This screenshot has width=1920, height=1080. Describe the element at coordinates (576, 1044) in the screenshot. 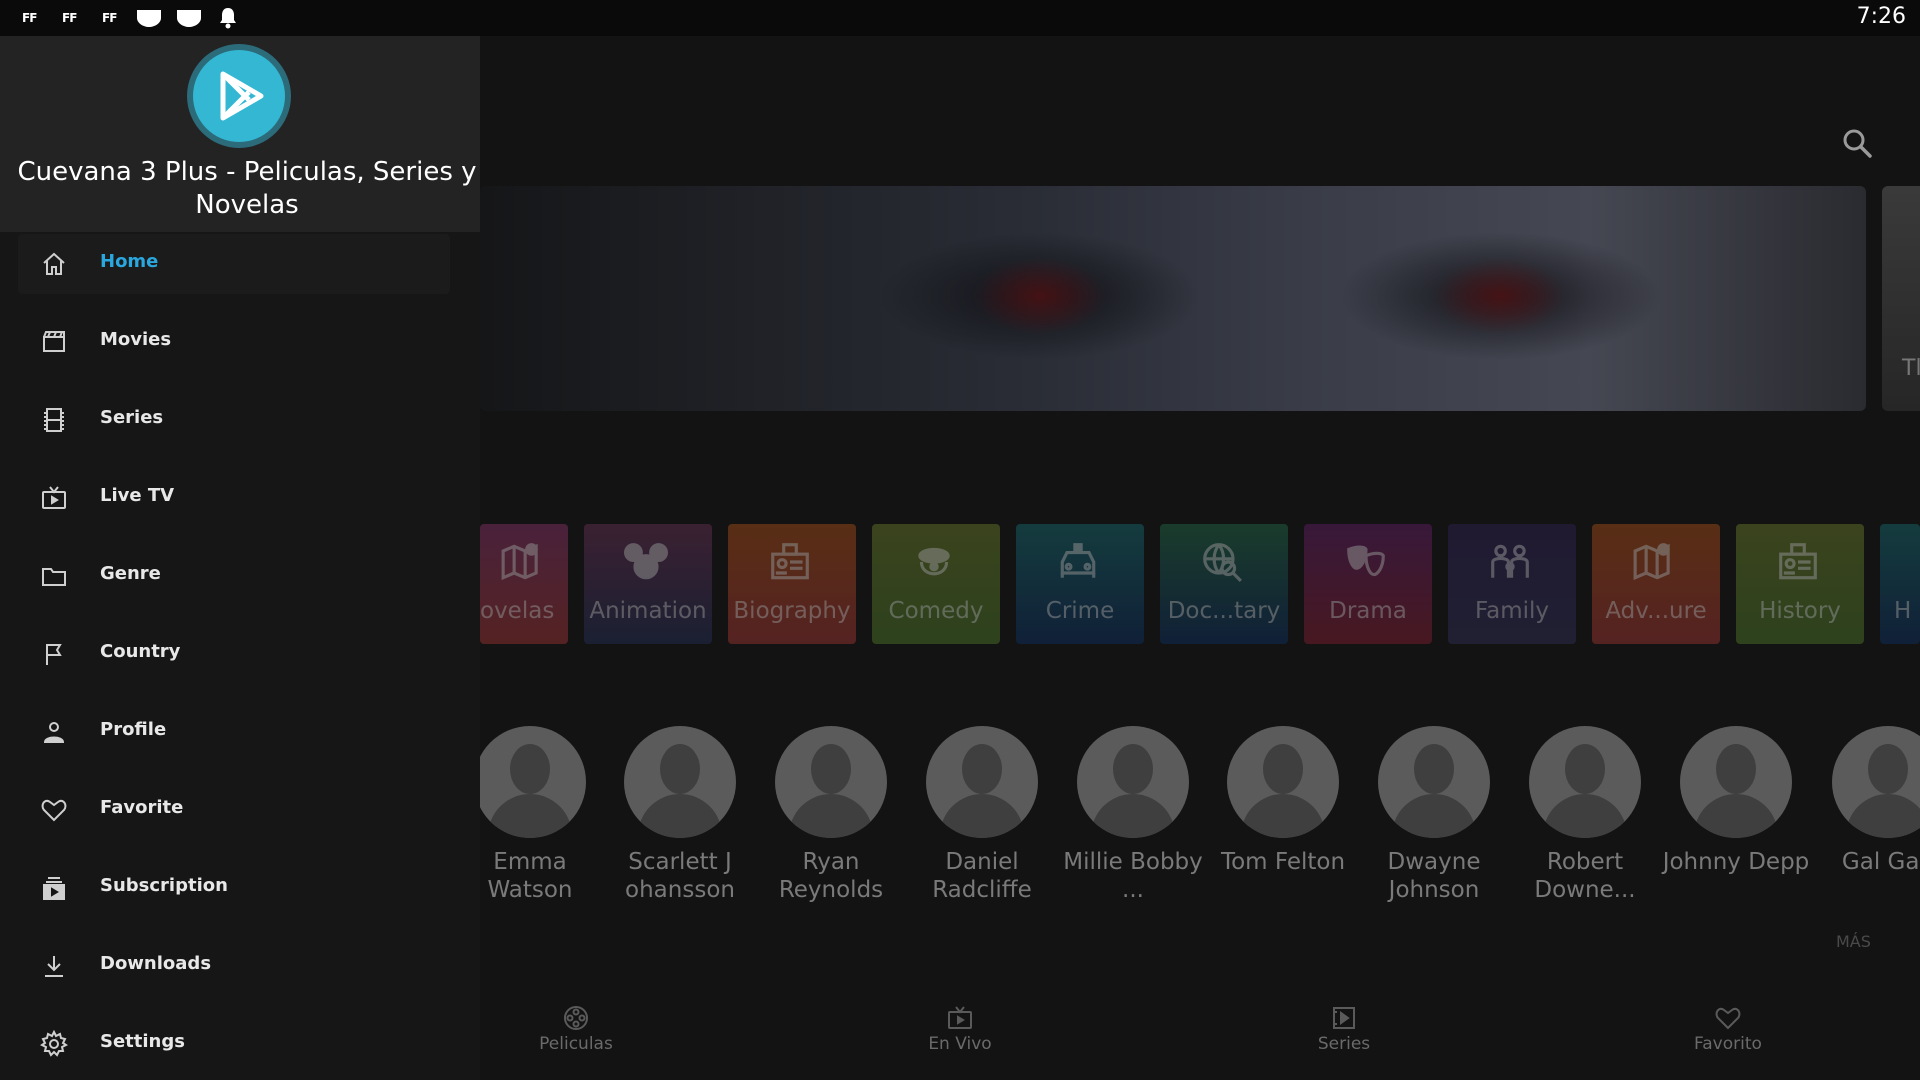

I see `bottom-nav-label: Peliculas` at that location.